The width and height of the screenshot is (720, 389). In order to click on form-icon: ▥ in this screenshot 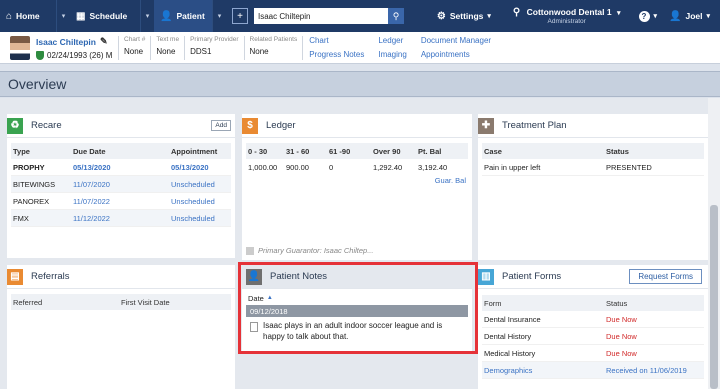, I will do `click(486, 276)`.